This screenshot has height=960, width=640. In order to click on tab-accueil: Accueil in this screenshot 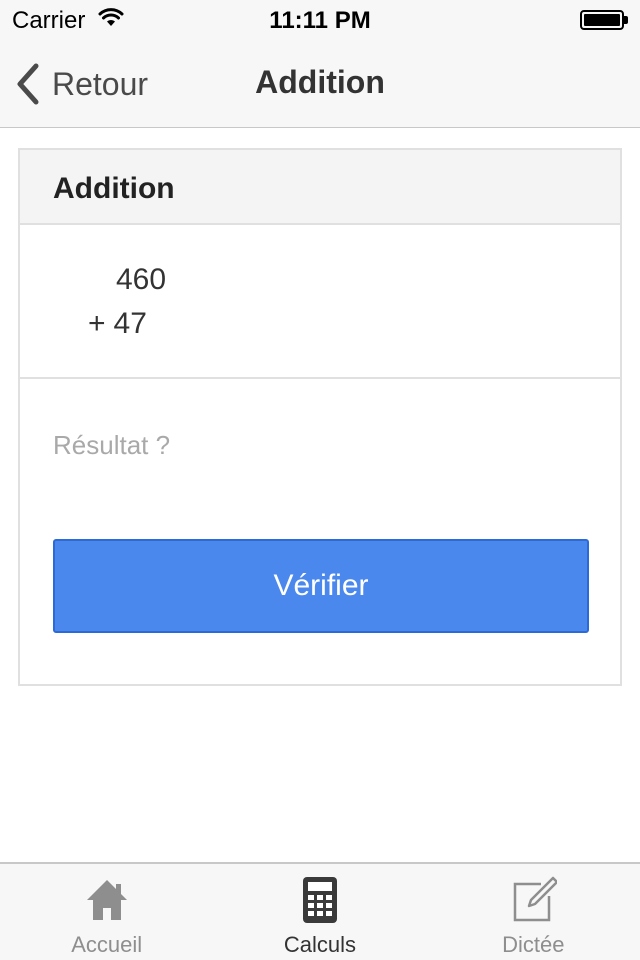, I will do `click(106, 912)`.